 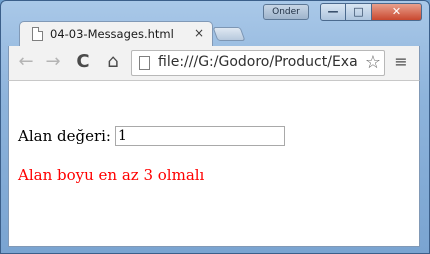 What do you see at coordinates (112, 34) in the screenshot?
I see `tab-title: 04-03-Messages.html` at bounding box center [112, 34].